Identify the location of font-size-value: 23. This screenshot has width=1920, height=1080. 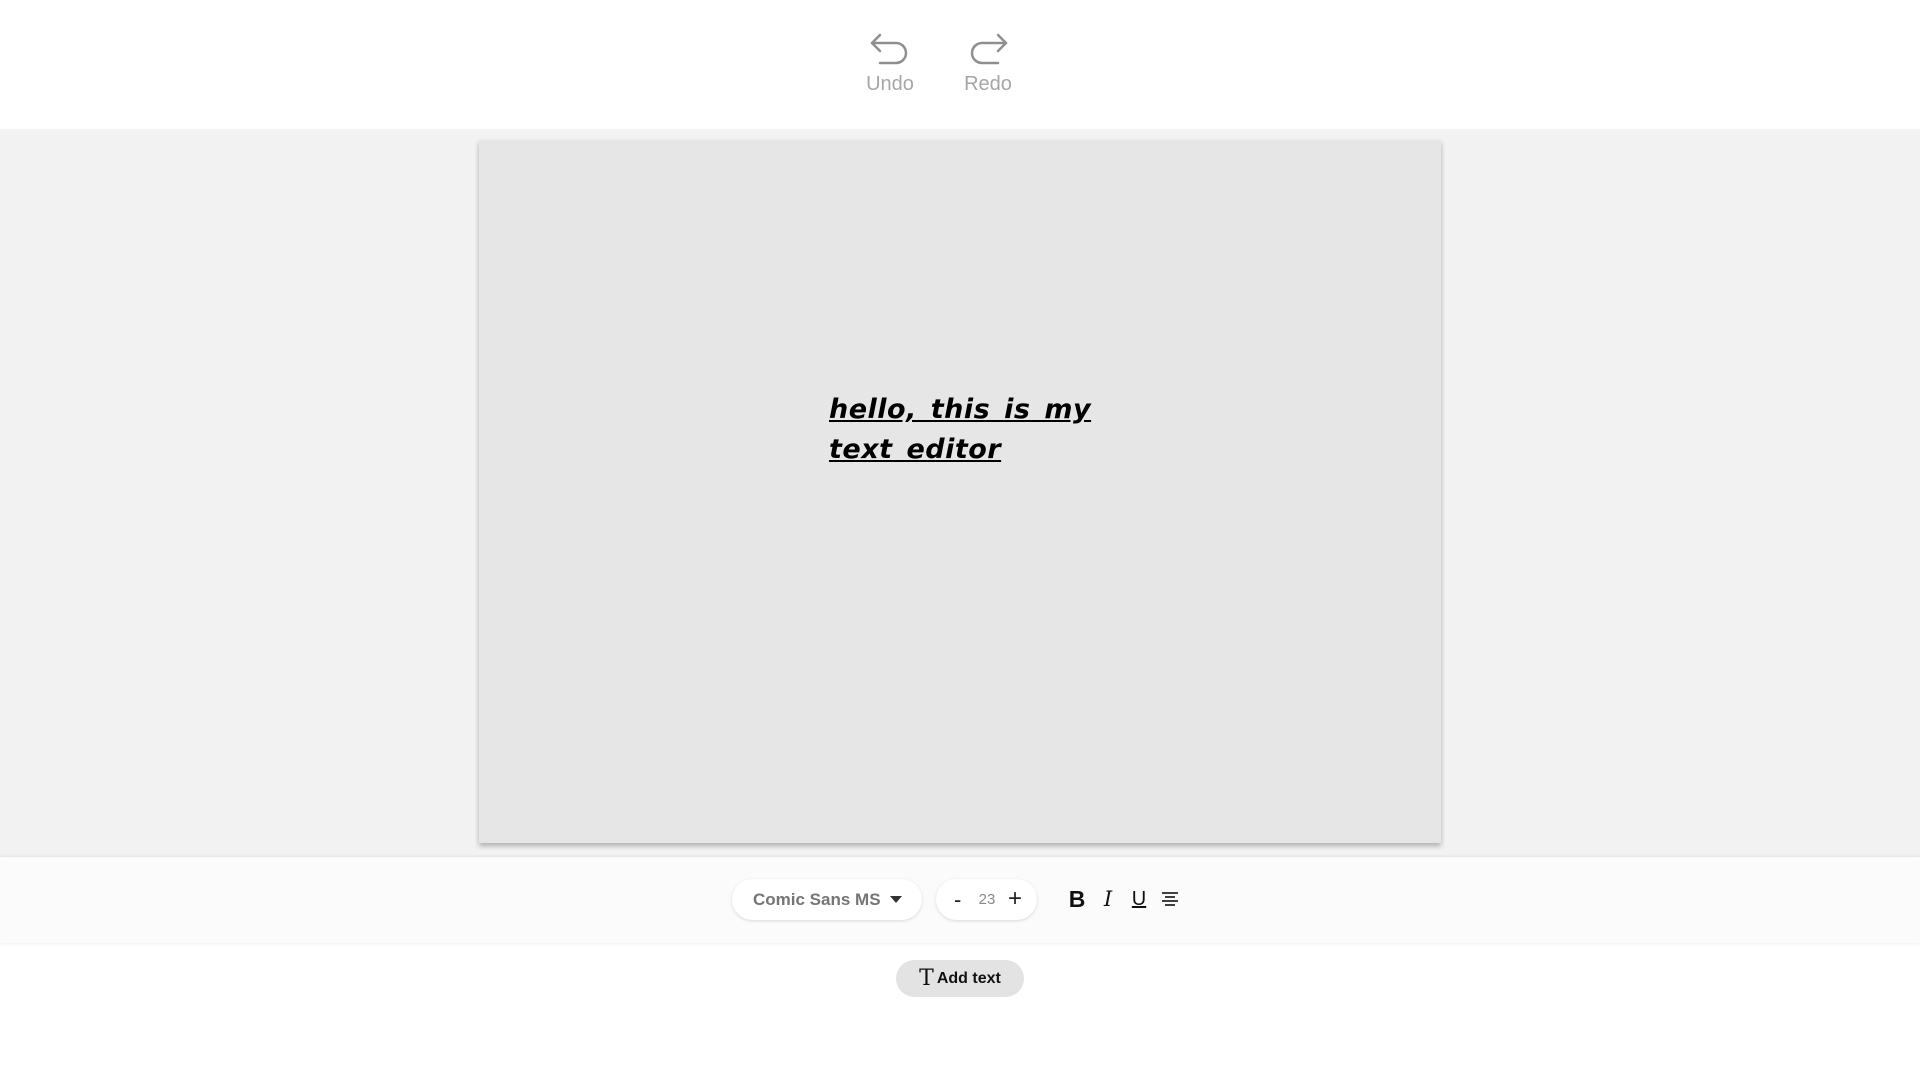
(987, 899).